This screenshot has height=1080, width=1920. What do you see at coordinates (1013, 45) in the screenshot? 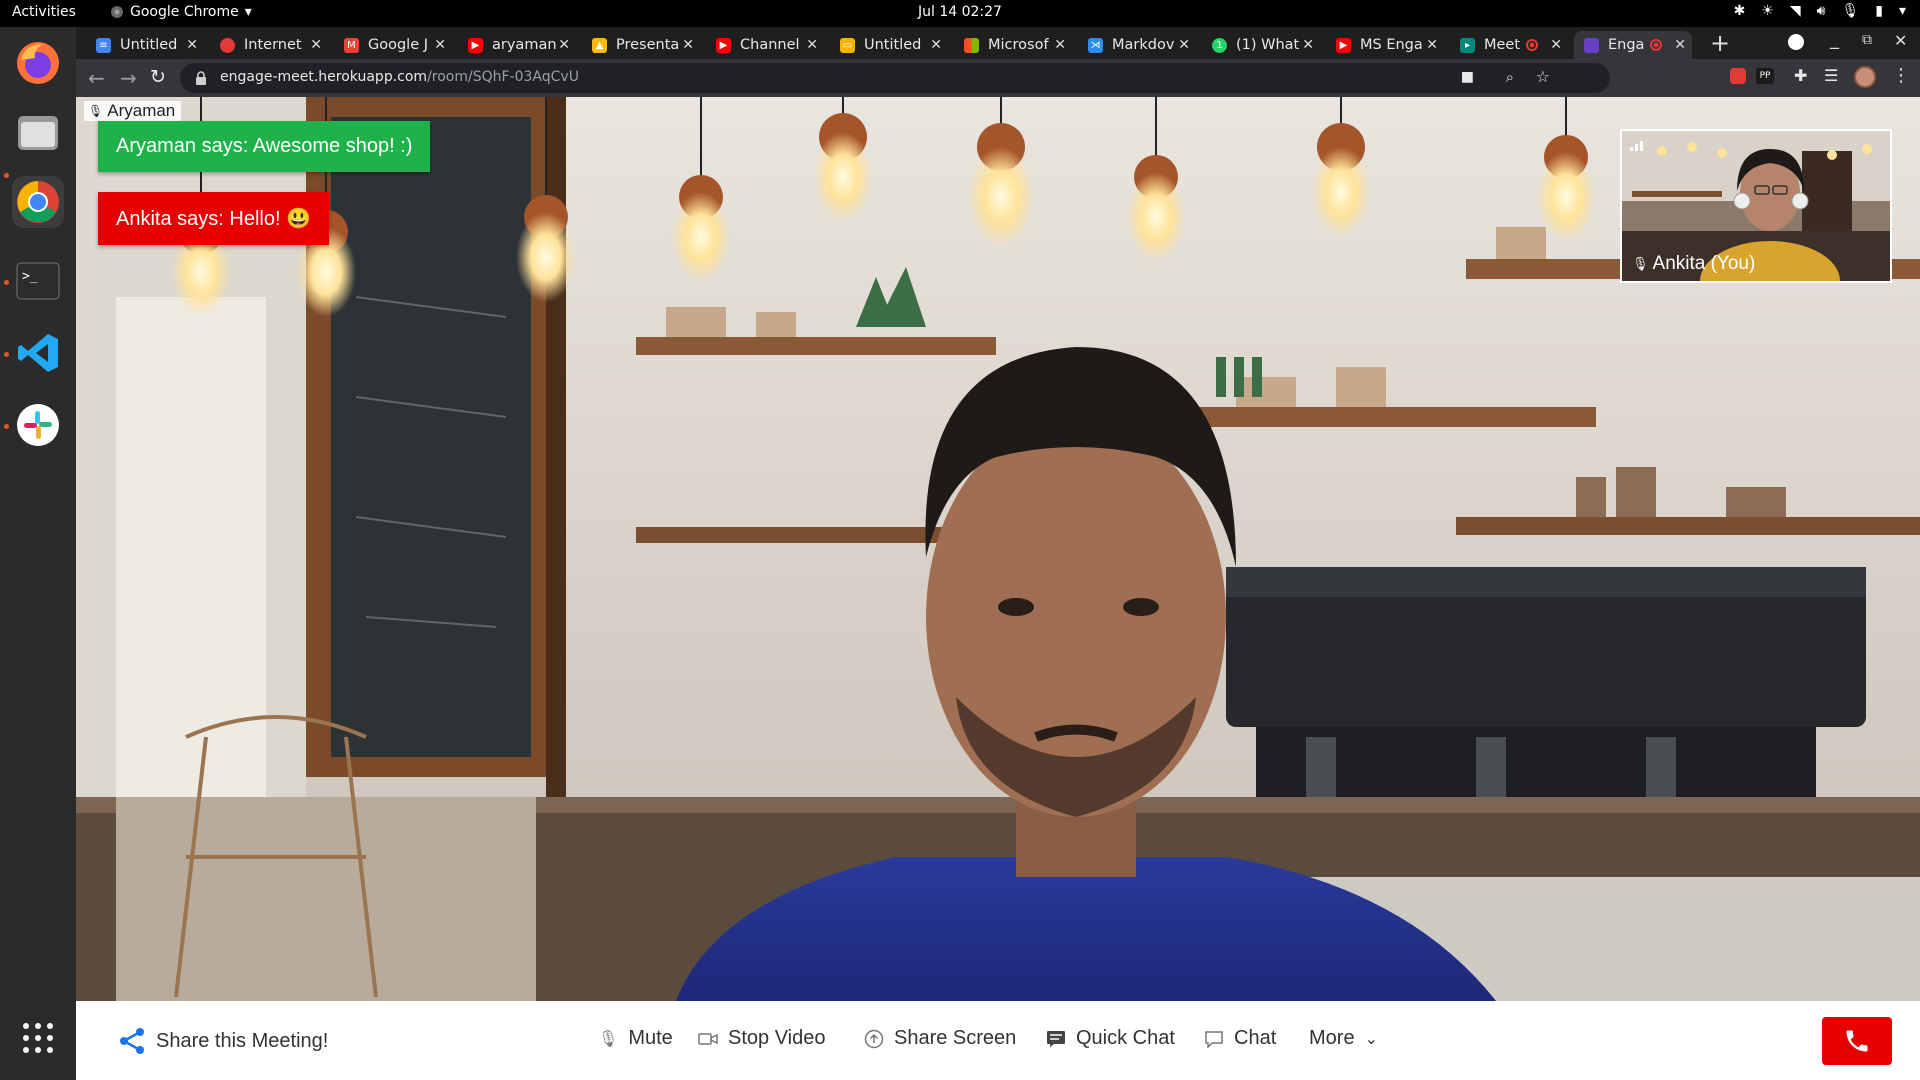
I see `tab-7: Microsof ✕` at bounding box center [1013, 45].